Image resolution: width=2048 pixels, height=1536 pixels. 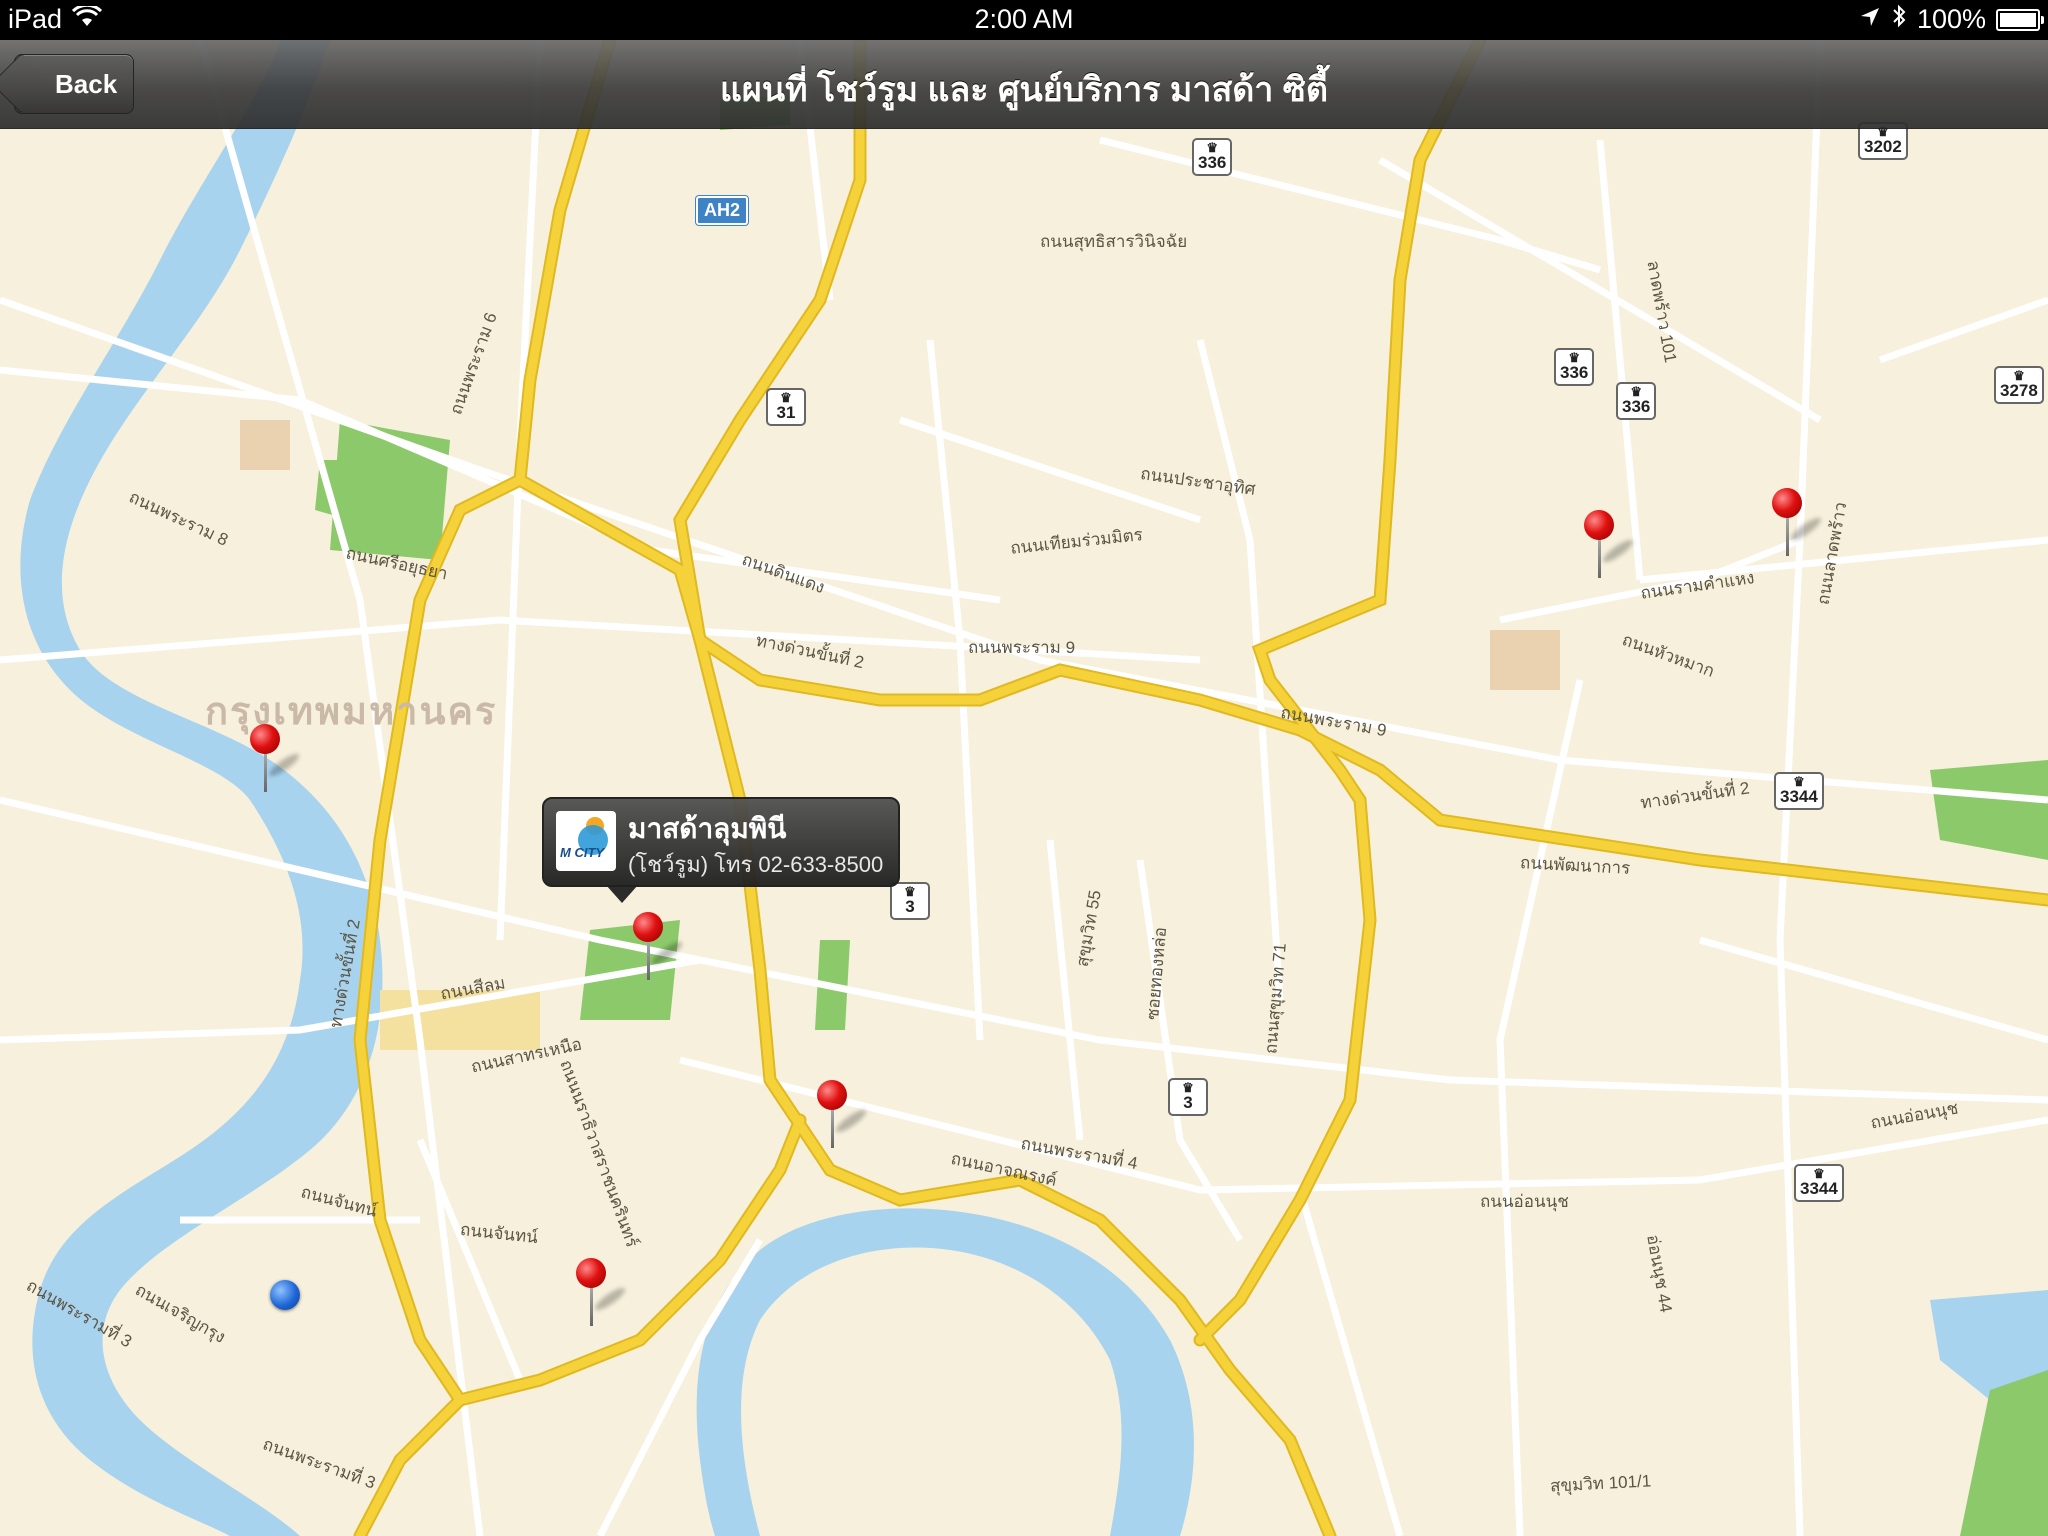 What do you see at coordinates (1899, 19) in the screenshot?
I see `bluetooth-icon` at bounding box center [1899, 19].